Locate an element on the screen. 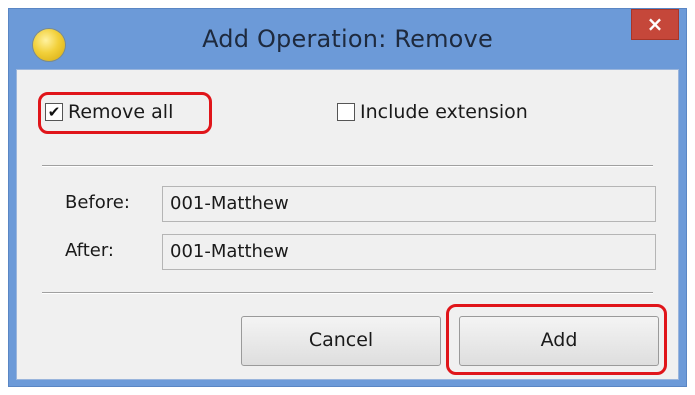 The image size is (695, 395). before-field: 001-Matthew is located at coordinates (409, 204).